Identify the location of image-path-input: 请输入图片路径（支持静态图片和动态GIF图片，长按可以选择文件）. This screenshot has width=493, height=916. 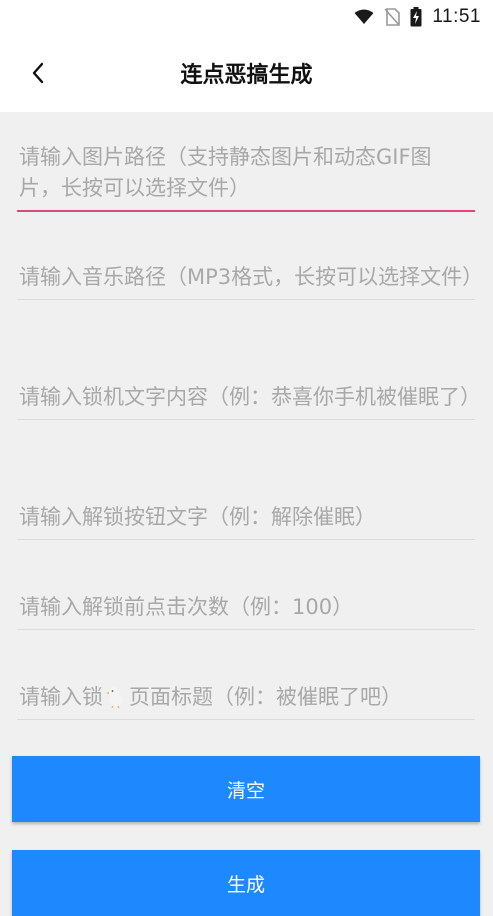
(246, 177).